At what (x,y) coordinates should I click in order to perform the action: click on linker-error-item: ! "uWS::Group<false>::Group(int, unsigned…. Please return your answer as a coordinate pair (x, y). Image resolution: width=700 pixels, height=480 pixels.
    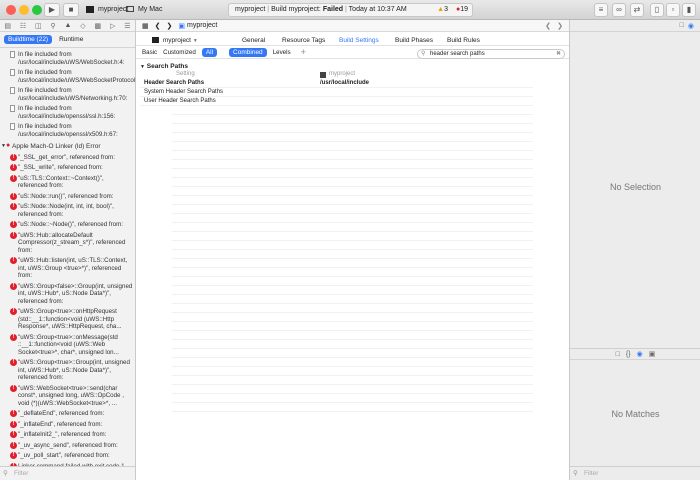
    Looking at the image, I should click on (67, 295).